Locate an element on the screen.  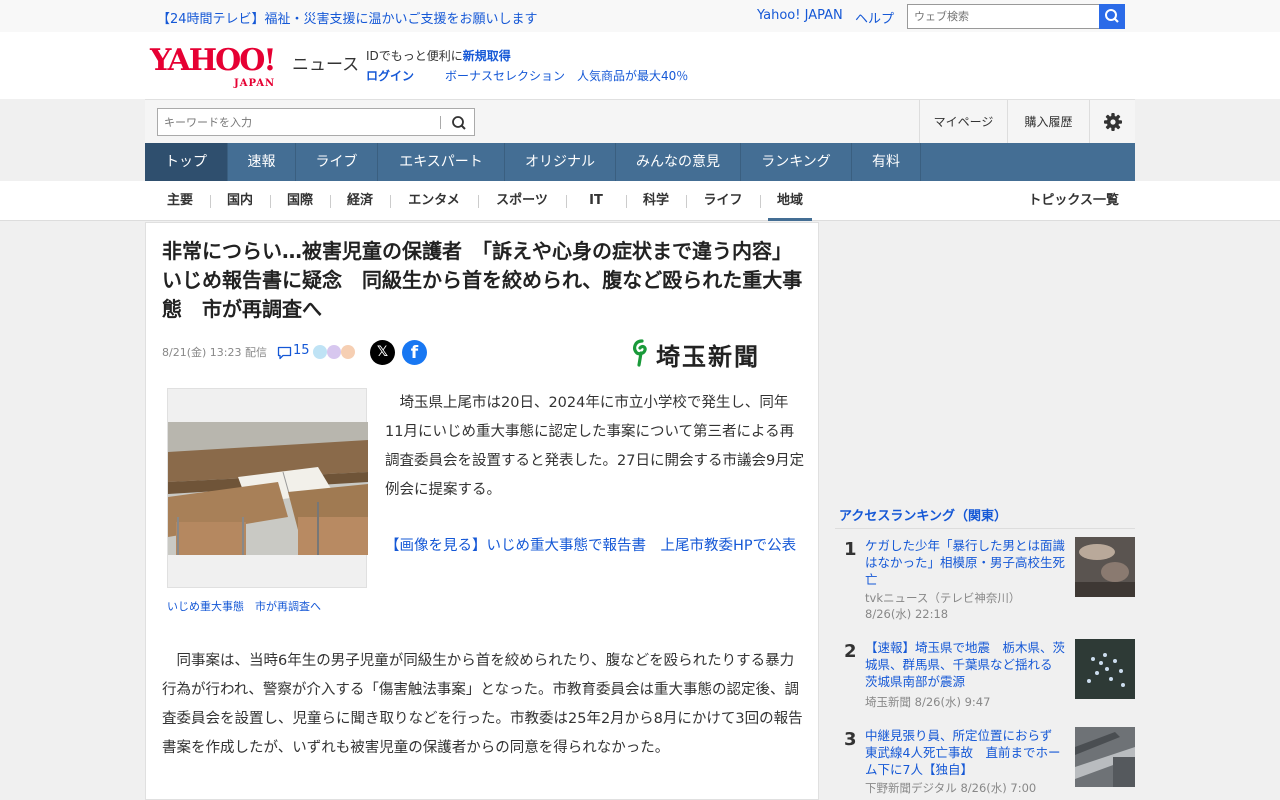
category-international: 国際 is located at coordinates (300, 201).